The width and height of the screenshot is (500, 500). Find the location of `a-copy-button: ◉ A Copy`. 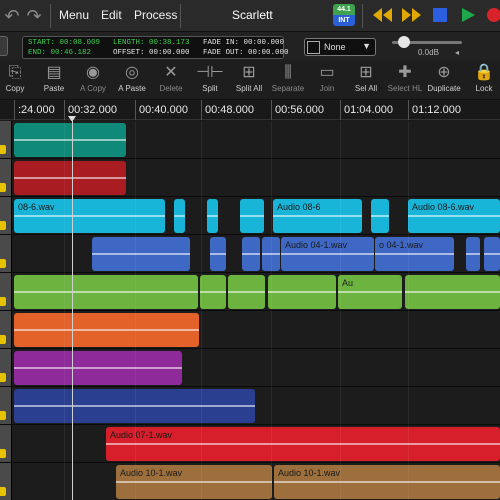

a-copy-button: ◉ A Copy is located at coordinates (93, 80).